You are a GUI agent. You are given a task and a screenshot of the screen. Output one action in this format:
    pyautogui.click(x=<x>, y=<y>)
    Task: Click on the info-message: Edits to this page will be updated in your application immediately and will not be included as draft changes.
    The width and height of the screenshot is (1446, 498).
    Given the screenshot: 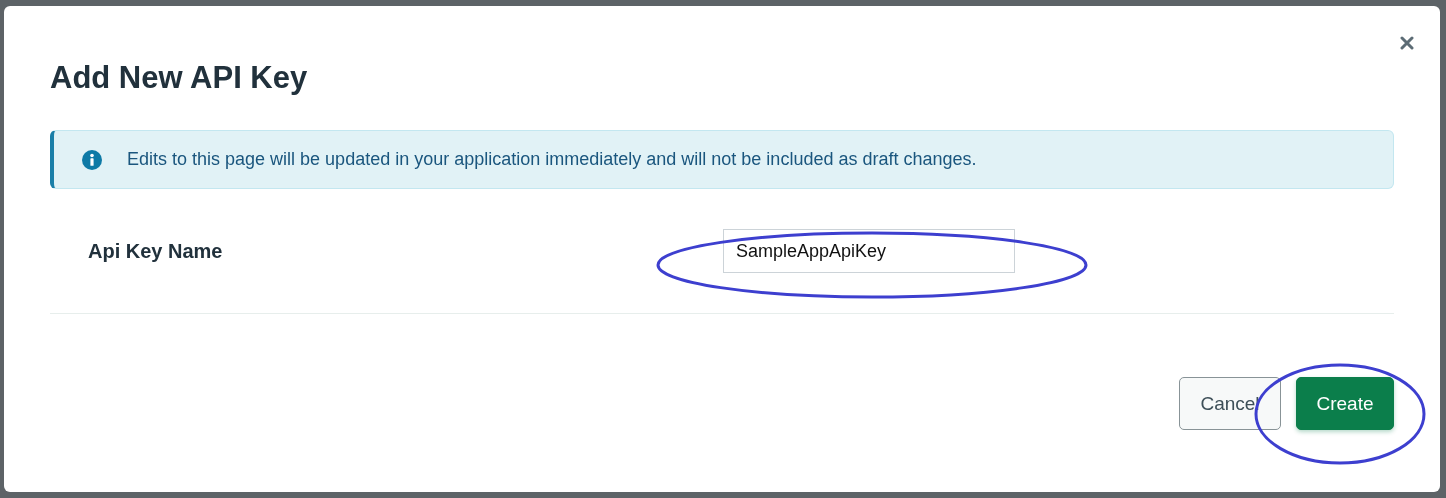 What is the action you would take?
    pyautogui.click(x=552, y=159)
    